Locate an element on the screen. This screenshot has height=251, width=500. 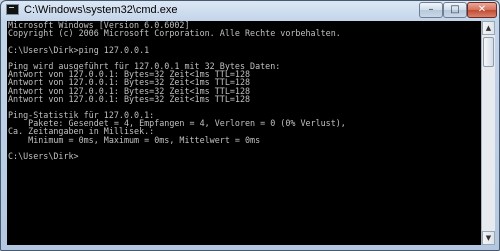
scroll-up-button: ▲ is located at coordinates (488, 28).